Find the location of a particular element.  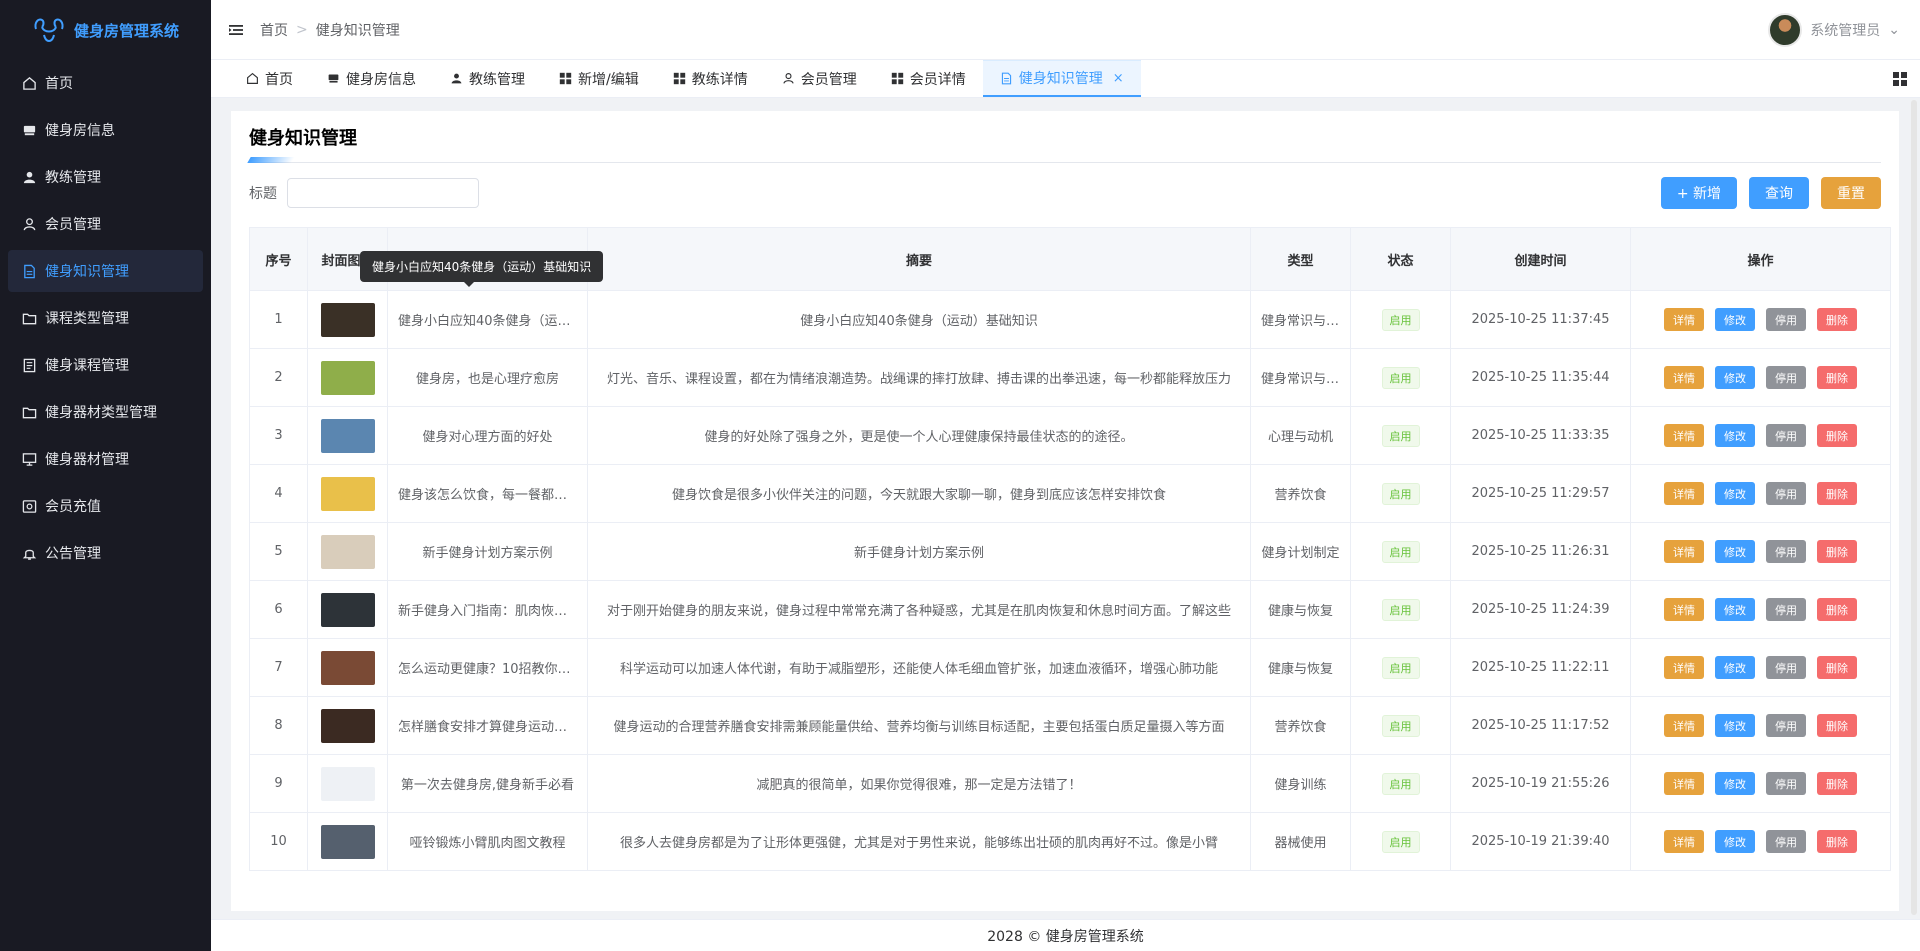

tab: 首页 is located at coordinates (269, 78).